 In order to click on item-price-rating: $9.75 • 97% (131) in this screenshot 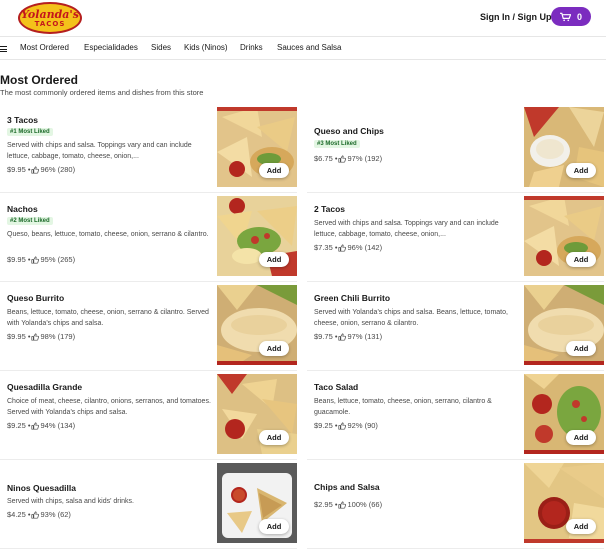, I will do `click(348, 336)`.